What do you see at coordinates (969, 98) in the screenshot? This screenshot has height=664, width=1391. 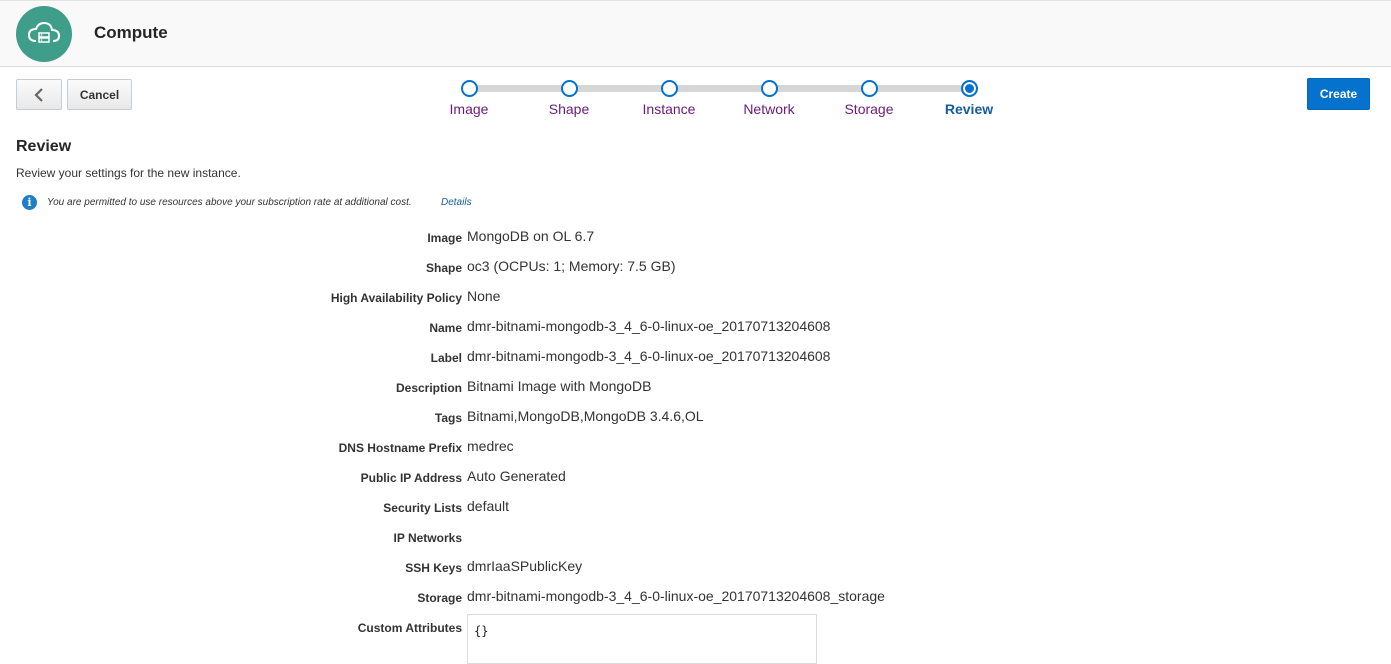 I see `train-step-review: Review` at bounding box center [969, 98].